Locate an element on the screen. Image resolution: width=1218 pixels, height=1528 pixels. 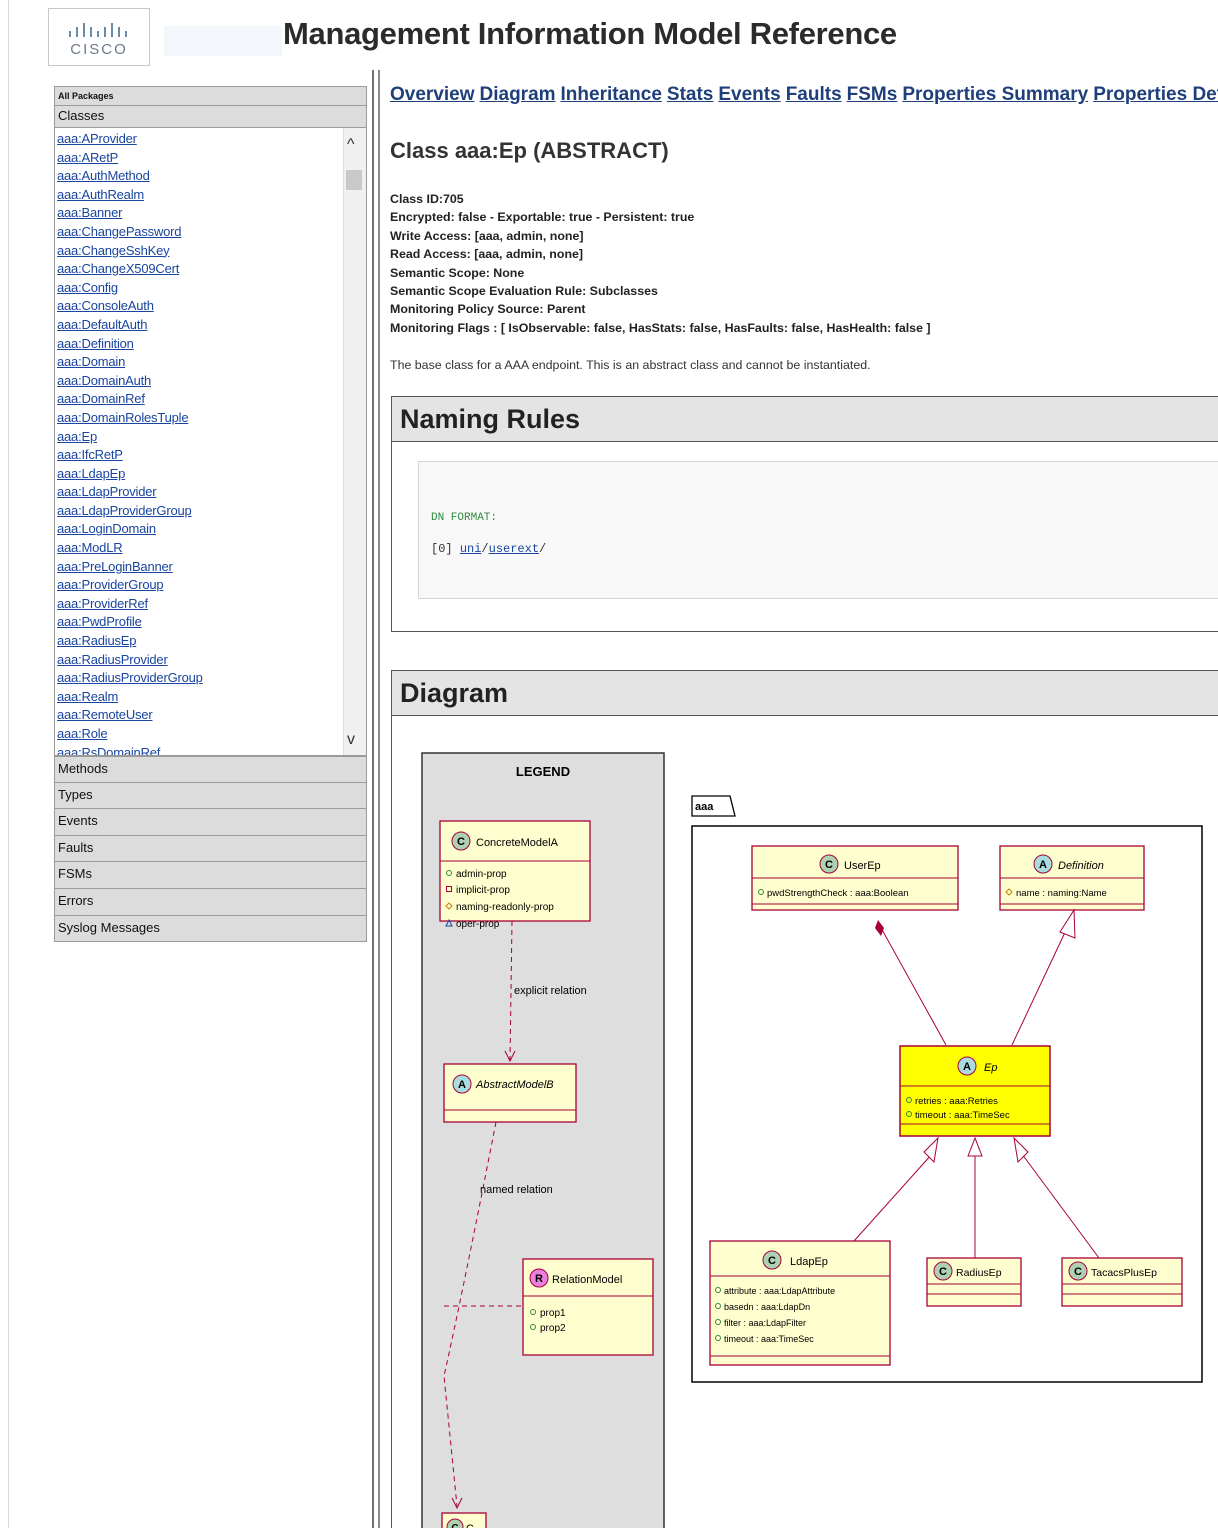
class-link: aaa:RadiusProviderGroup is located at coordinates (130, 677).